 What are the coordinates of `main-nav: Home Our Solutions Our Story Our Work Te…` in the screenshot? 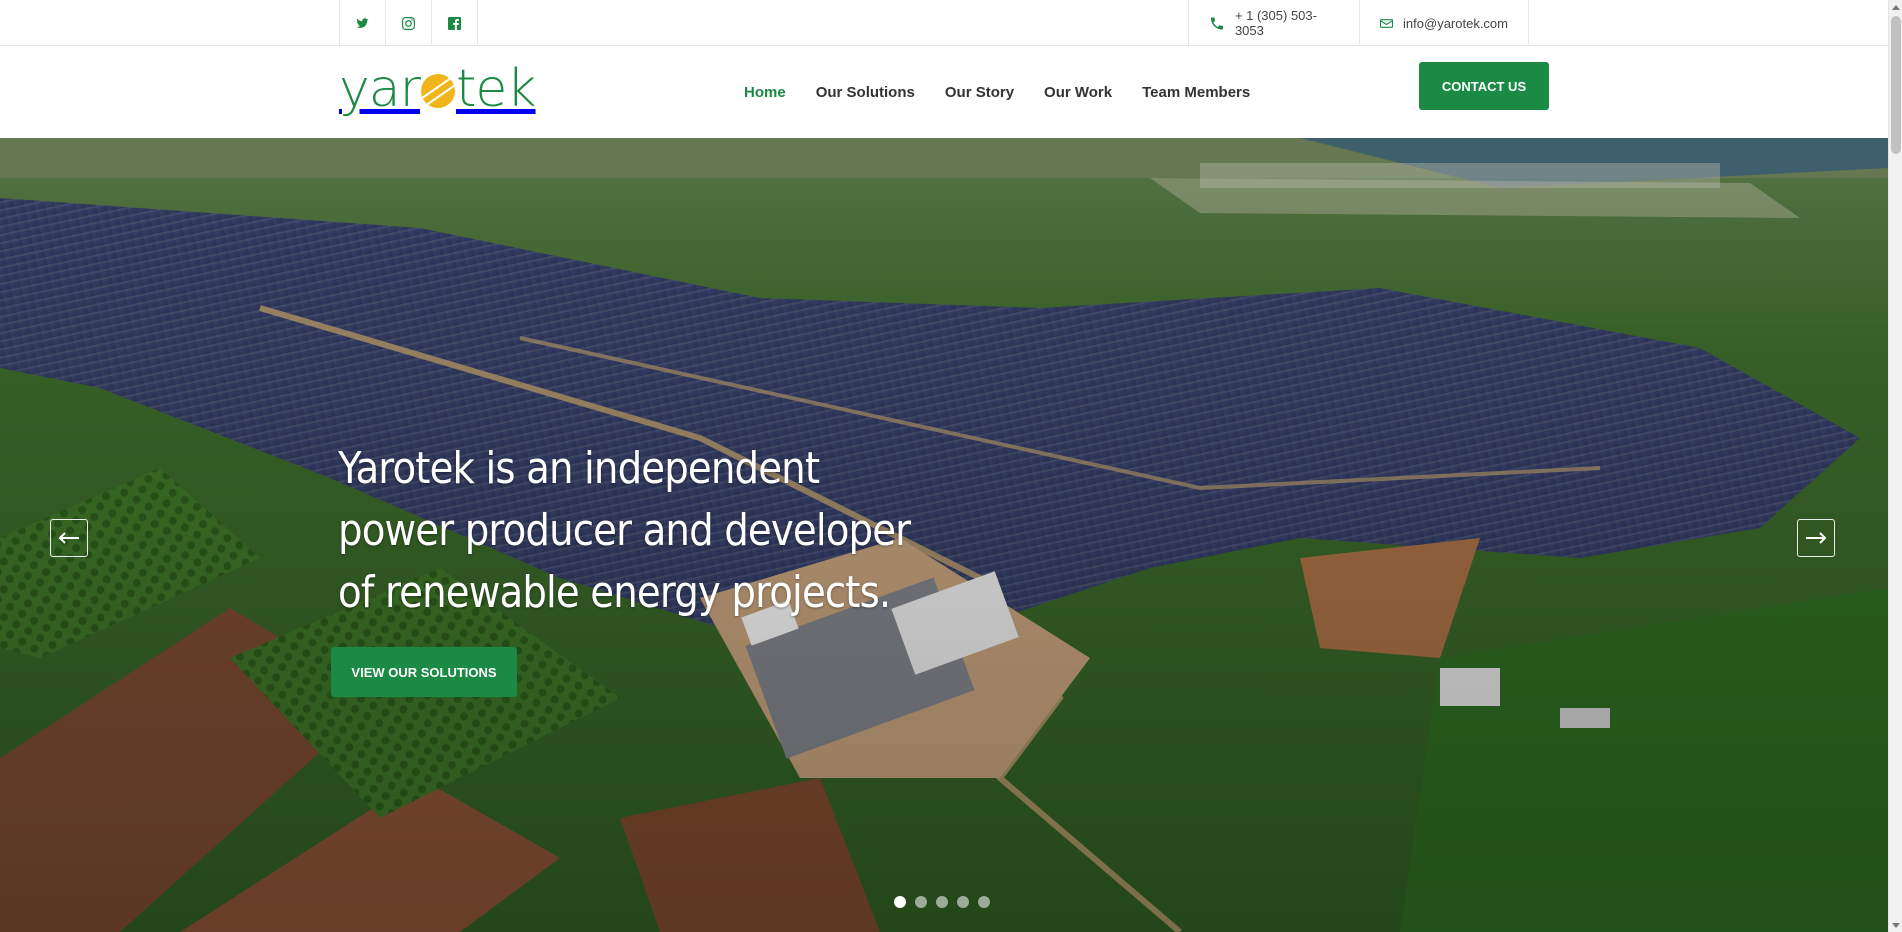 It's located at (997, 92).